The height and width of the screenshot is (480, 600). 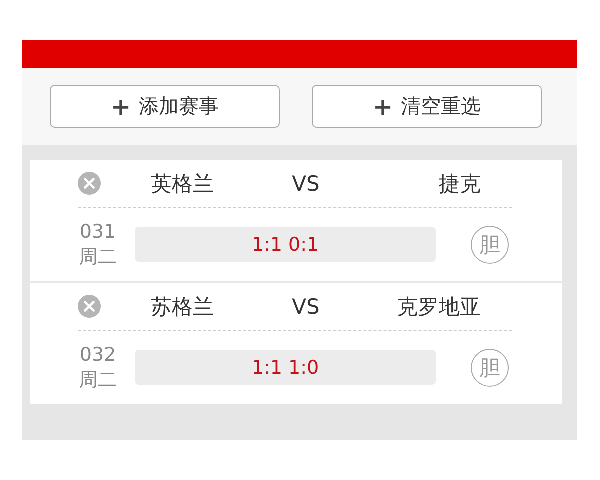 I want to click on selection-chip: 1:1 1:0, so click(x=285, y=367).